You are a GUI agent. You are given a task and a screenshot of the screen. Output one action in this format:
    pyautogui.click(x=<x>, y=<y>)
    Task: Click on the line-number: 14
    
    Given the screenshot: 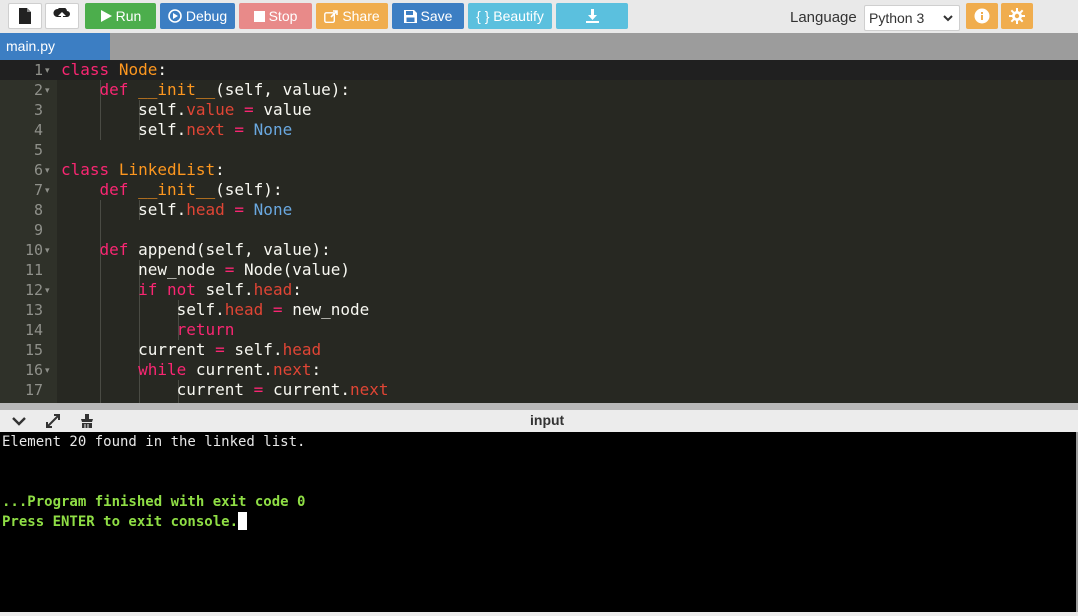 What is the action you would take?
    pyautogui.click(x=33, y=330)
    